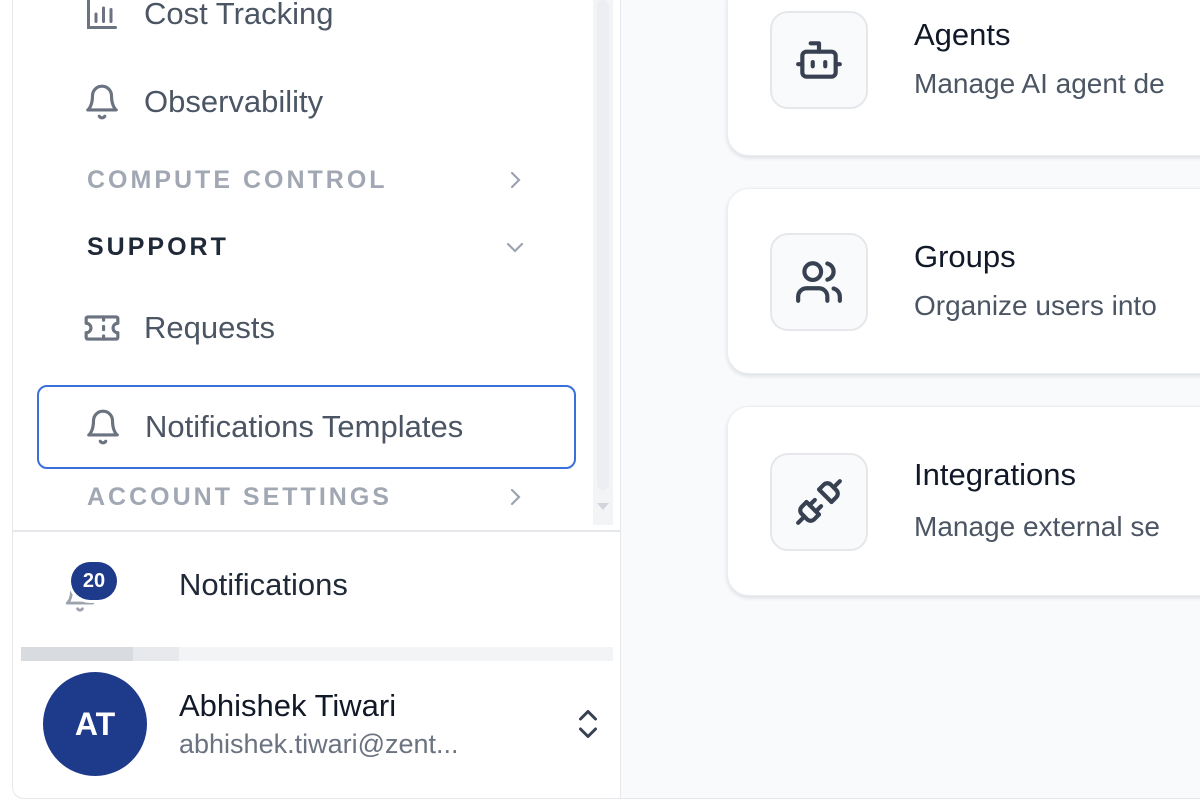 The width and height of the screenshot is (1200, 800). I want to click on card-agents: Agents Manage AI agent de, so click(963, 78).